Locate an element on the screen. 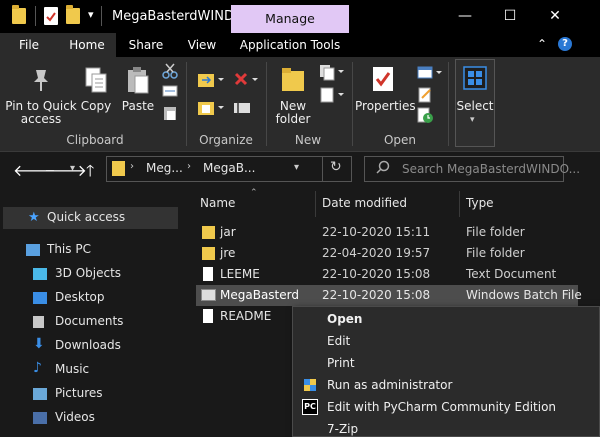  history-icon is located at coordinates (425, 116).